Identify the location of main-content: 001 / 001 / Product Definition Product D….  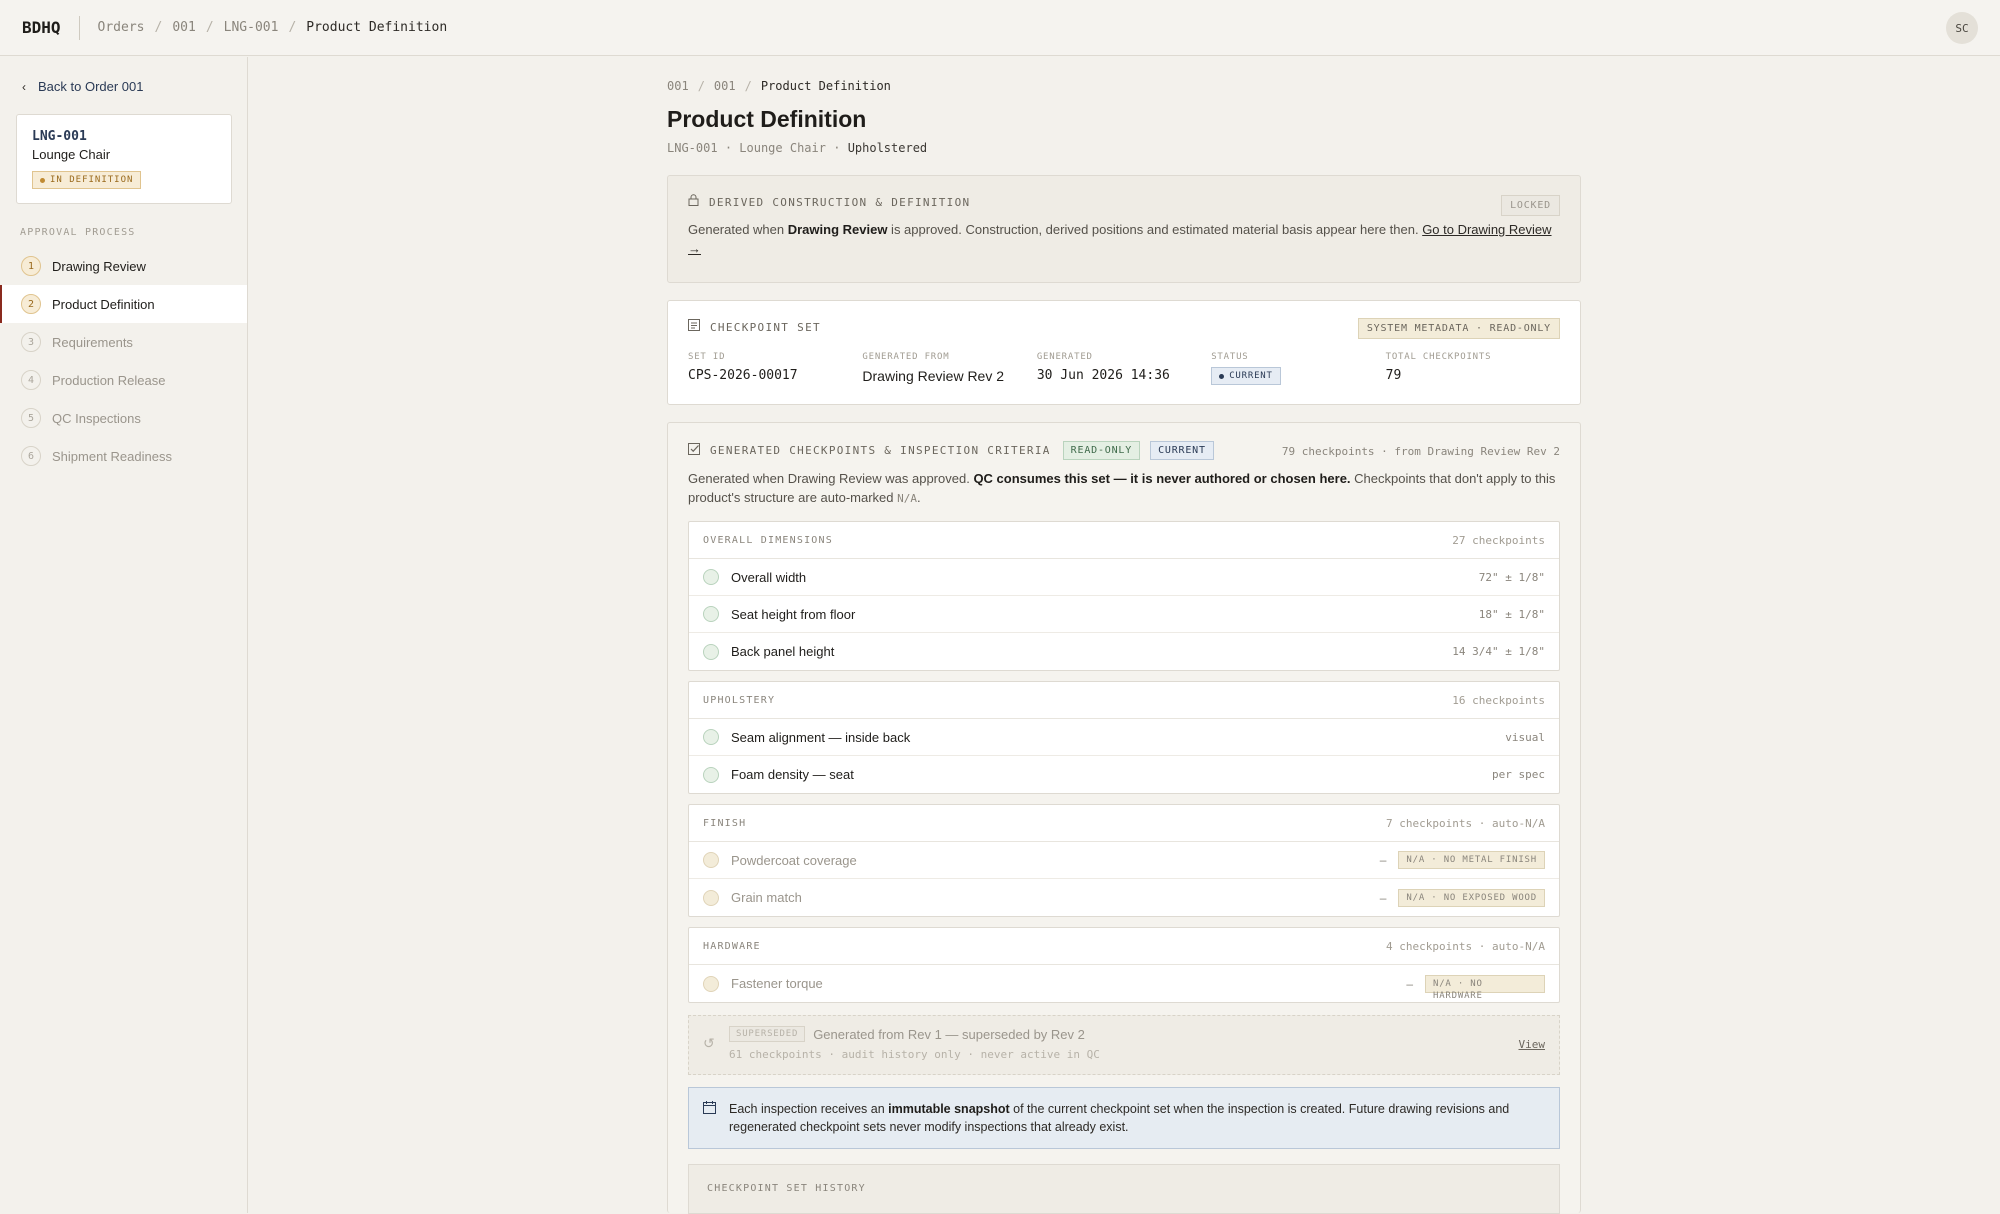
(1124, 106).